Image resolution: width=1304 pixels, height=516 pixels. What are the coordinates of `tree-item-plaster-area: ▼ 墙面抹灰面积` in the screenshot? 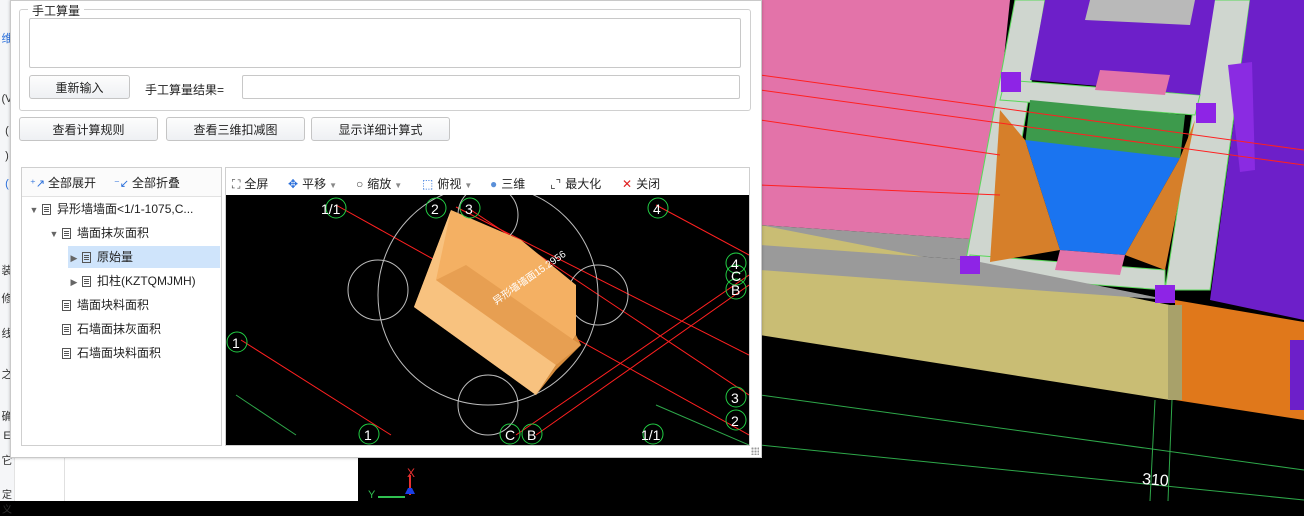 It's located at (98, 233).